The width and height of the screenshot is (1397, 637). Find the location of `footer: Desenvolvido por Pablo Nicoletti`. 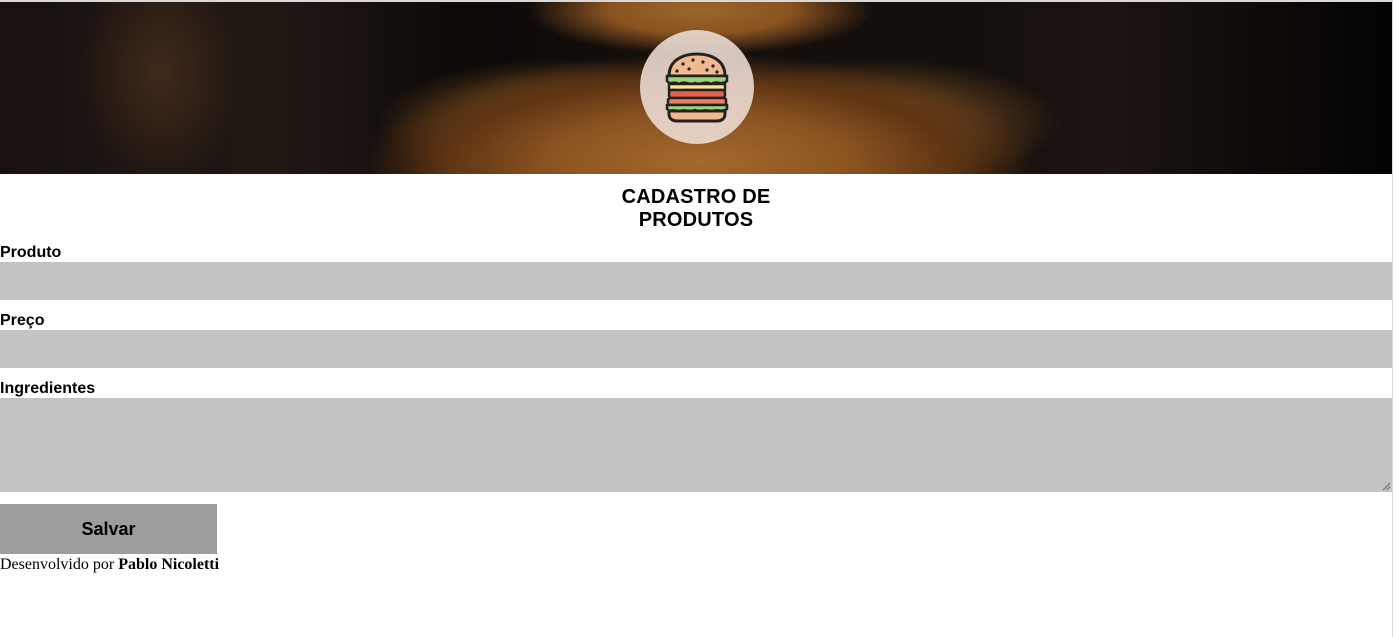

footer: Desenvolvido por Pablo Nicoletti is located at coordinates (696, 565).